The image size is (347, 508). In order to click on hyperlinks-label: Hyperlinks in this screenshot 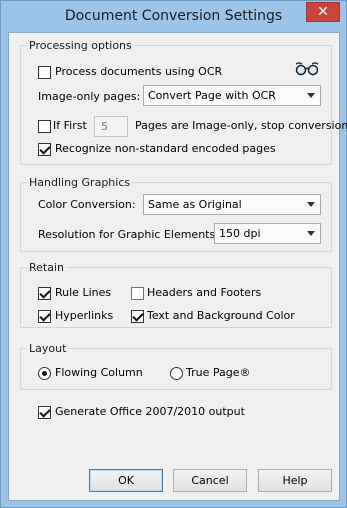, I will do `click(84, 315)`.